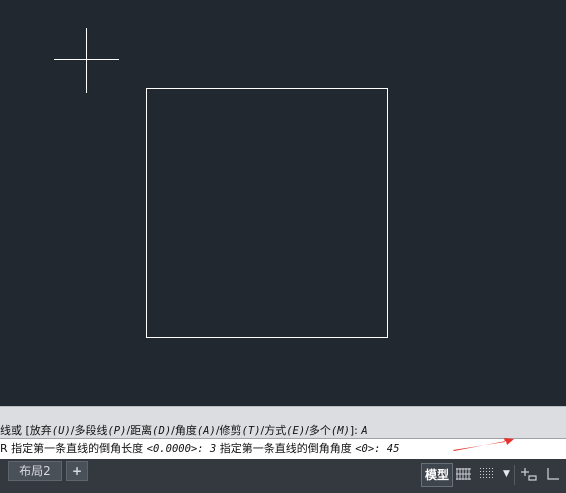 This screenshot has width=566, height=493. I want to click on grid-icon, so click(464, 474).